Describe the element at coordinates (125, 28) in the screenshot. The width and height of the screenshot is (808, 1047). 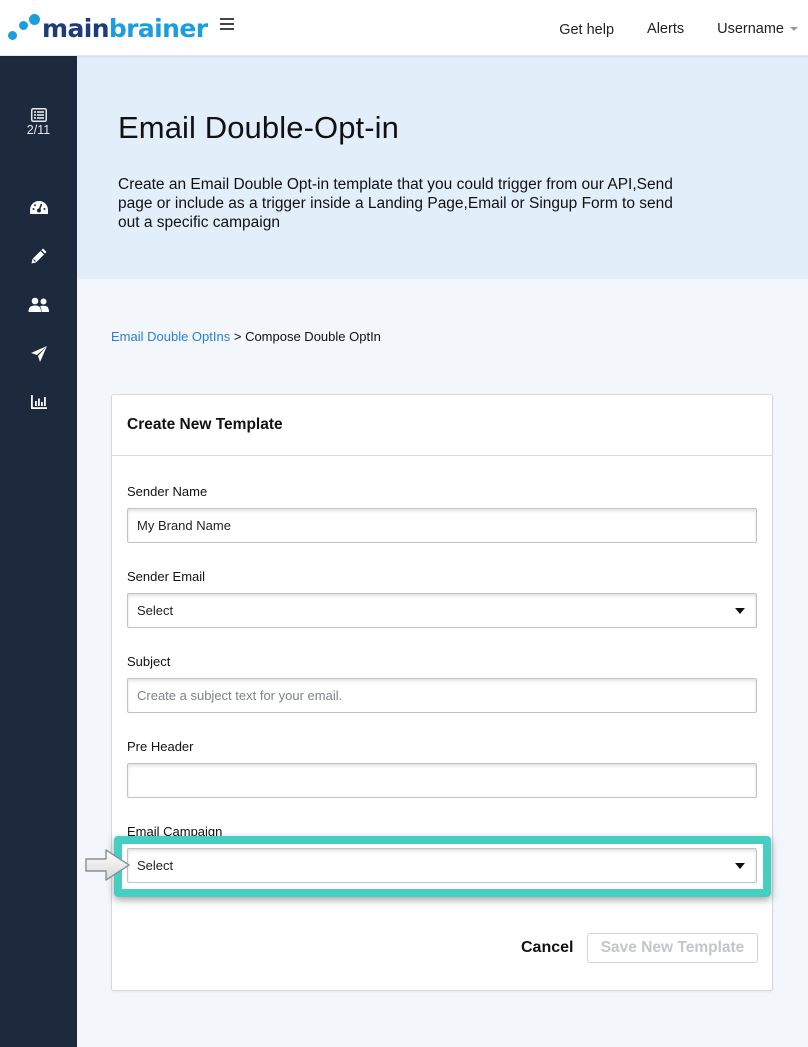
I see `logo-text: mainbrainer` at that location.